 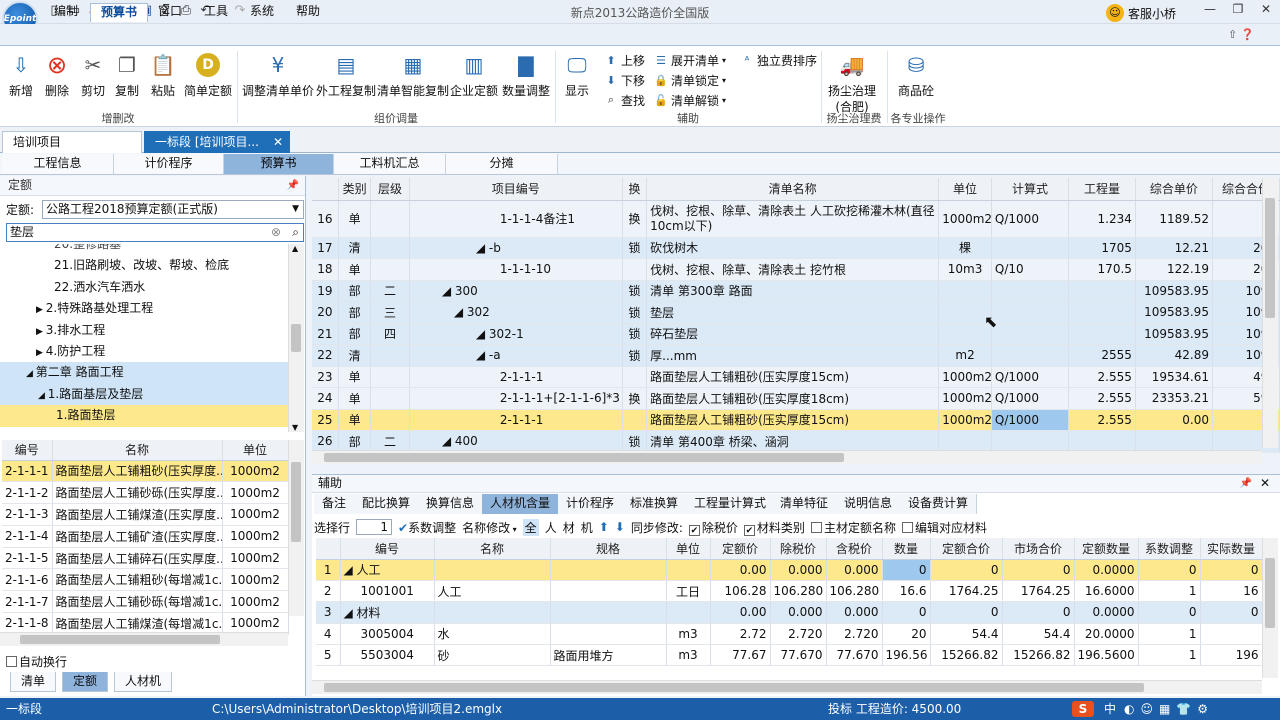 I want to click on resource-cell: 54.4, so click(x=1038, y=634).